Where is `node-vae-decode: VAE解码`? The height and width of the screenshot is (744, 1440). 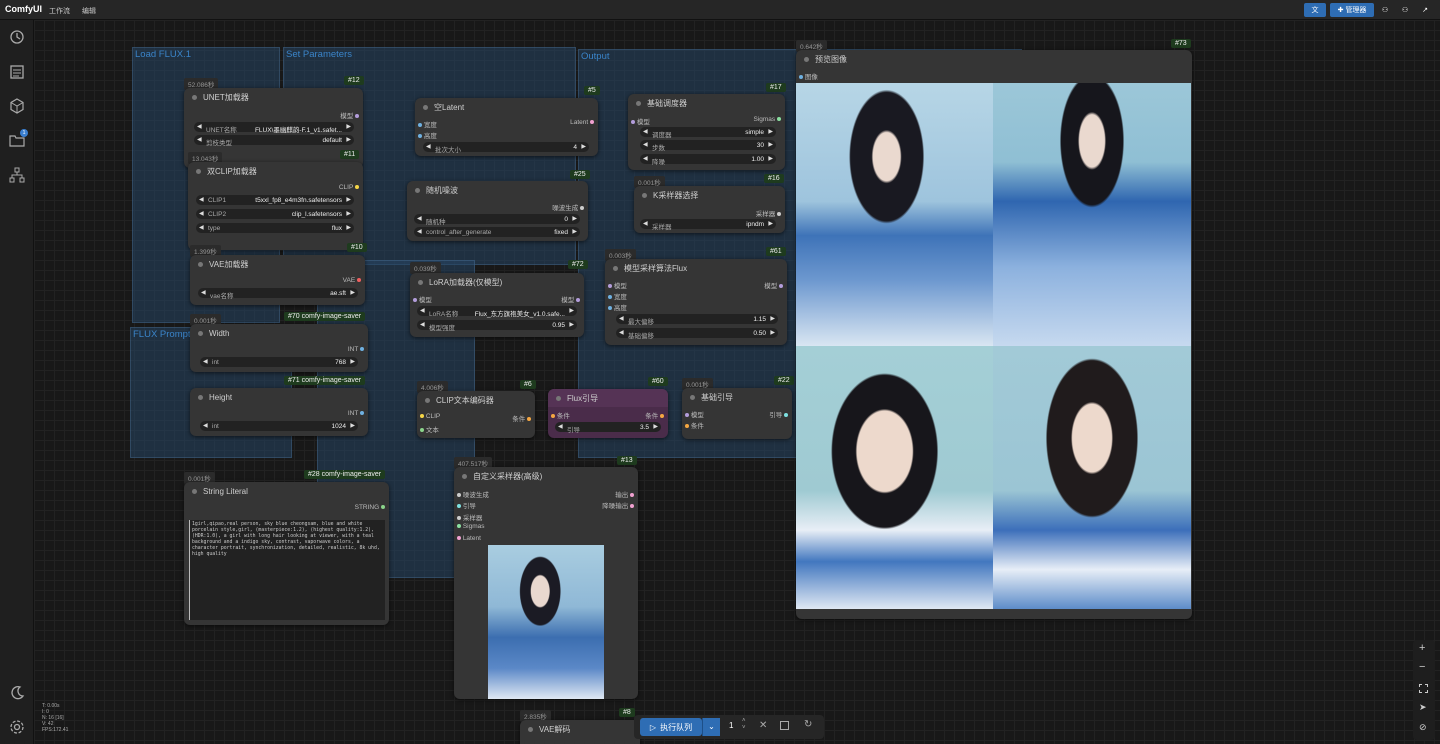
node-vae-decode: VAE解码 is located at coordinates (580, 732).